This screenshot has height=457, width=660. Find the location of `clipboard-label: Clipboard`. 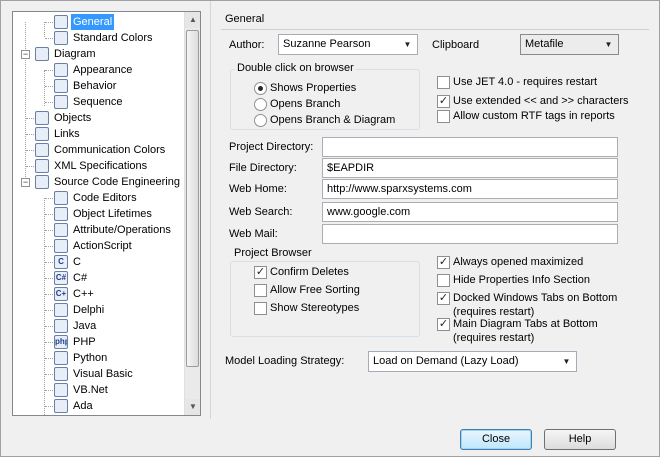

clipboard-label: Clipboard is located at coordinates (456, 45).